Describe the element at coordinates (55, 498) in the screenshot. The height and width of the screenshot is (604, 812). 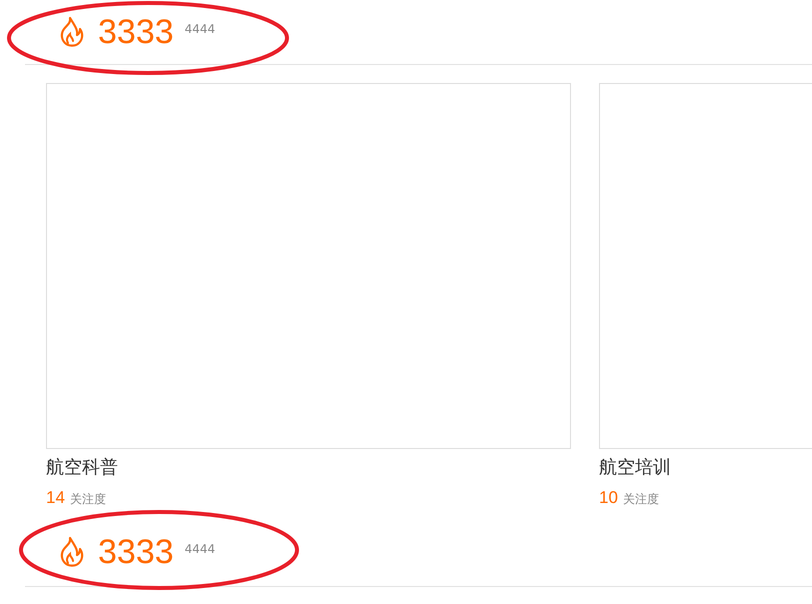
I see `follow-count: 14` at that location.